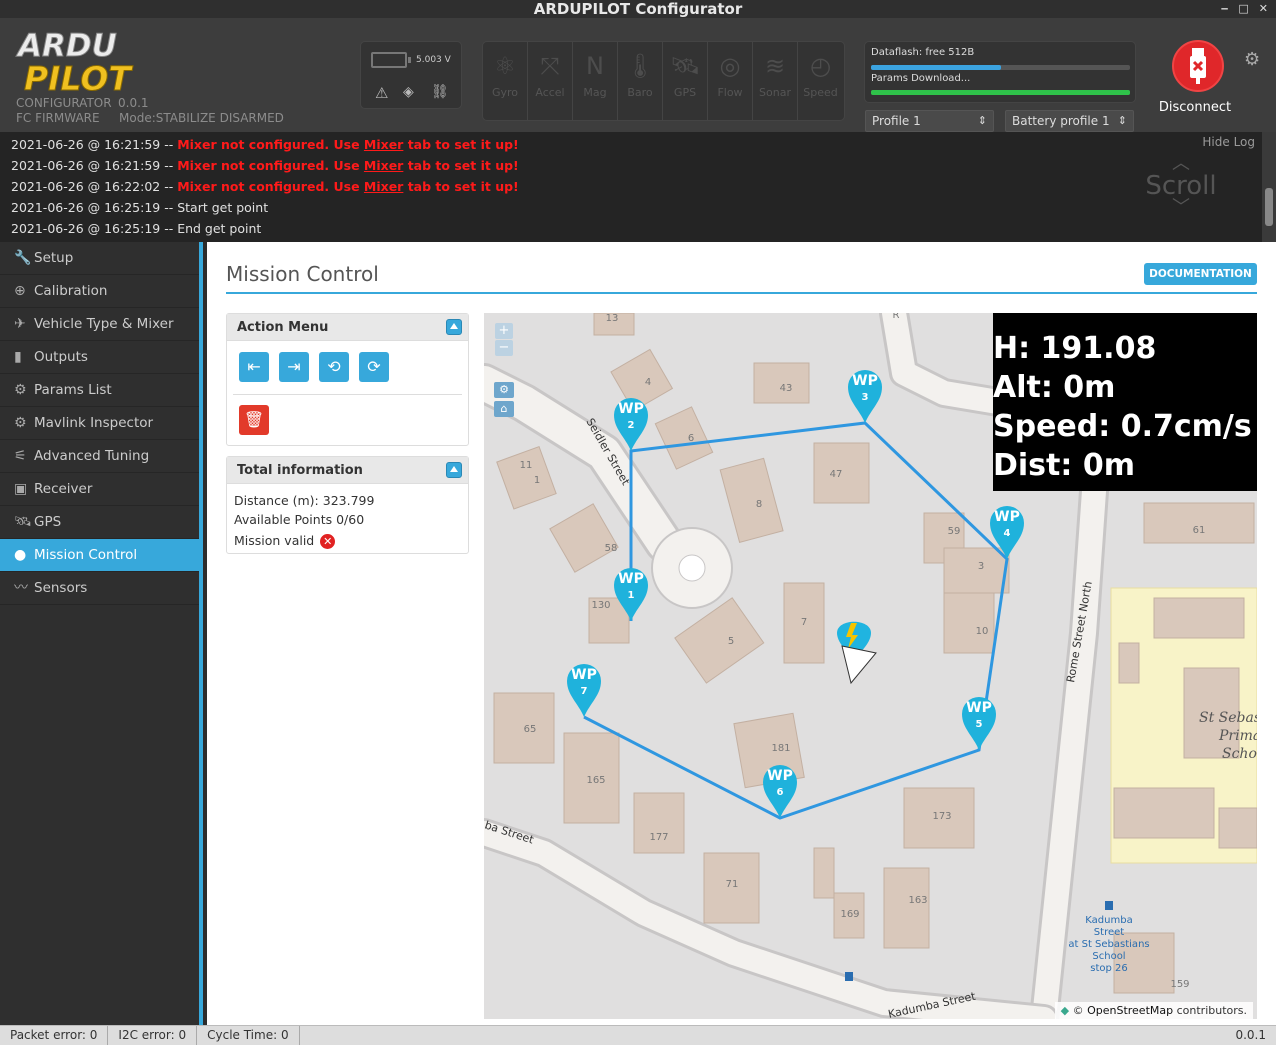 Image resolution: width=1276 pixels, height=1045 pixels. What do you see at coordinates (1195, 107) in the screenshot?
I see `disconnect-label: Disconnect` at bounding box center [1195, 107].